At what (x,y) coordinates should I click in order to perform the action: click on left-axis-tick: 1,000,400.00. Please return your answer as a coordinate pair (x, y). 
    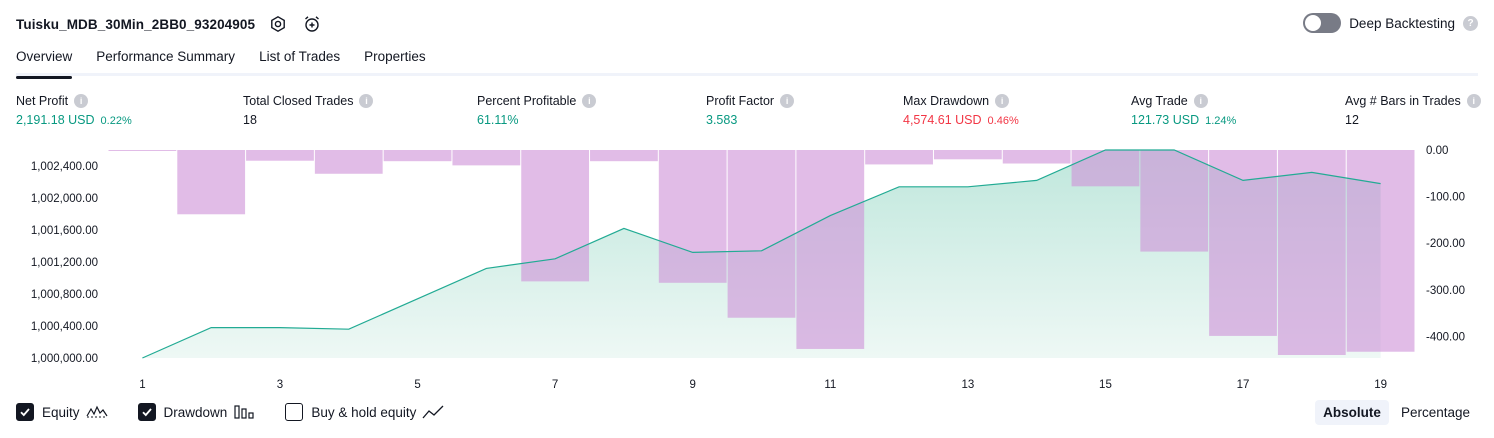
    Looking at the image, I should click on (64, 327).